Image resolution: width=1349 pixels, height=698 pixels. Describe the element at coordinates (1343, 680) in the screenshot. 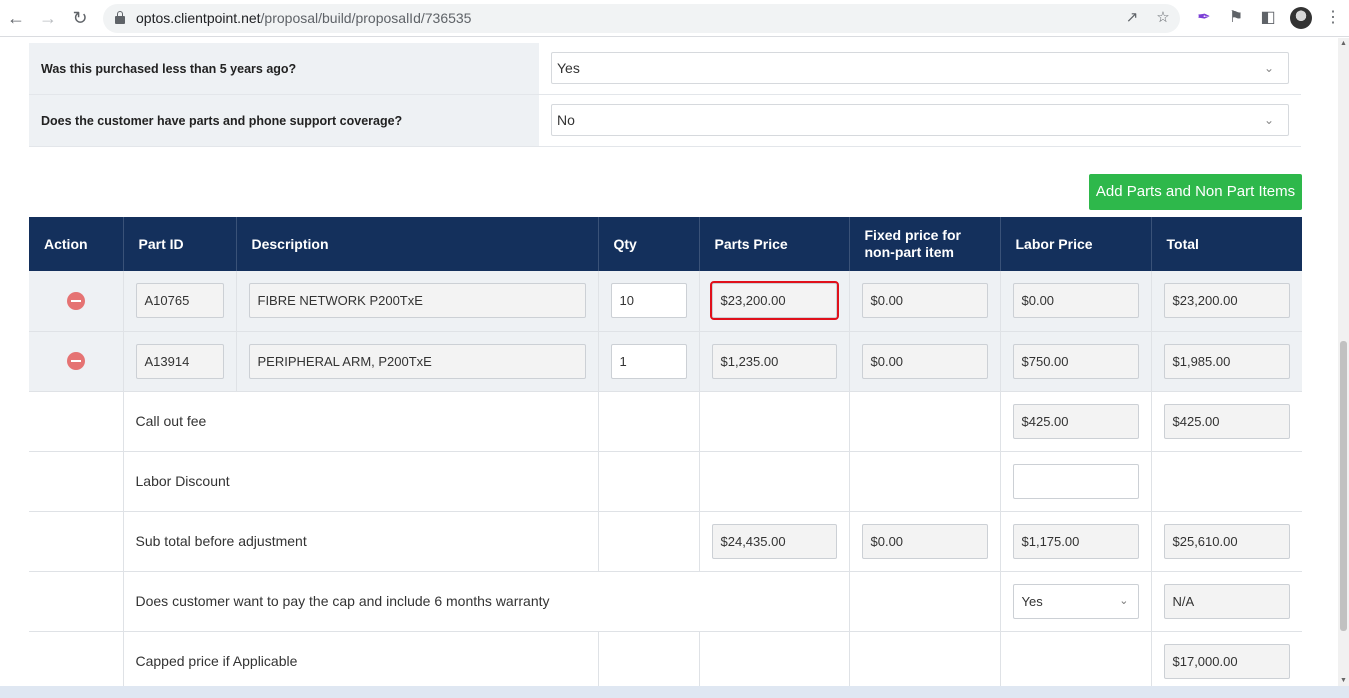

I see `scroll-down-arrow-icon: ▼` at that location.